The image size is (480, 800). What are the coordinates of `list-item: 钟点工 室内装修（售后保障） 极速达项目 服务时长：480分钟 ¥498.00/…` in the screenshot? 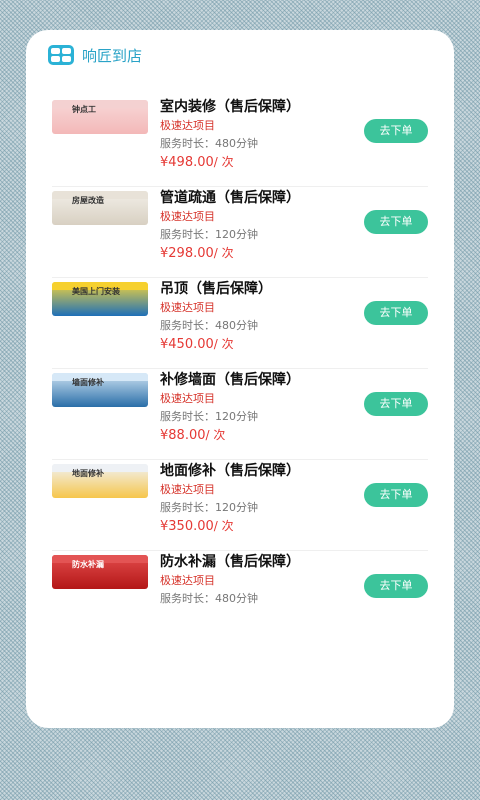 It's located at (240, 141).